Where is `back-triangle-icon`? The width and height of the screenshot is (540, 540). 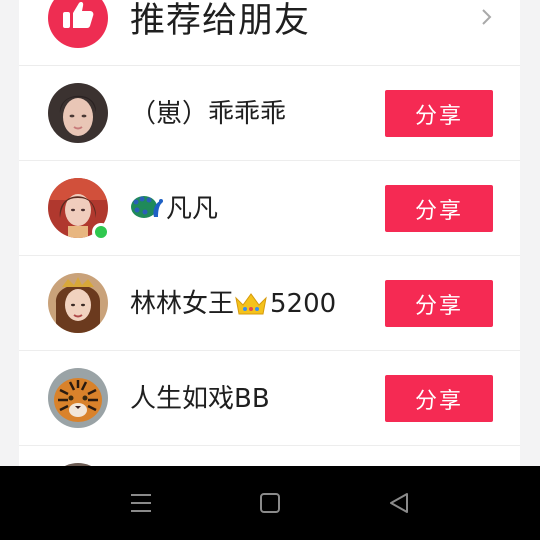 back-triangle-icon is located at coordinates (399, 503).